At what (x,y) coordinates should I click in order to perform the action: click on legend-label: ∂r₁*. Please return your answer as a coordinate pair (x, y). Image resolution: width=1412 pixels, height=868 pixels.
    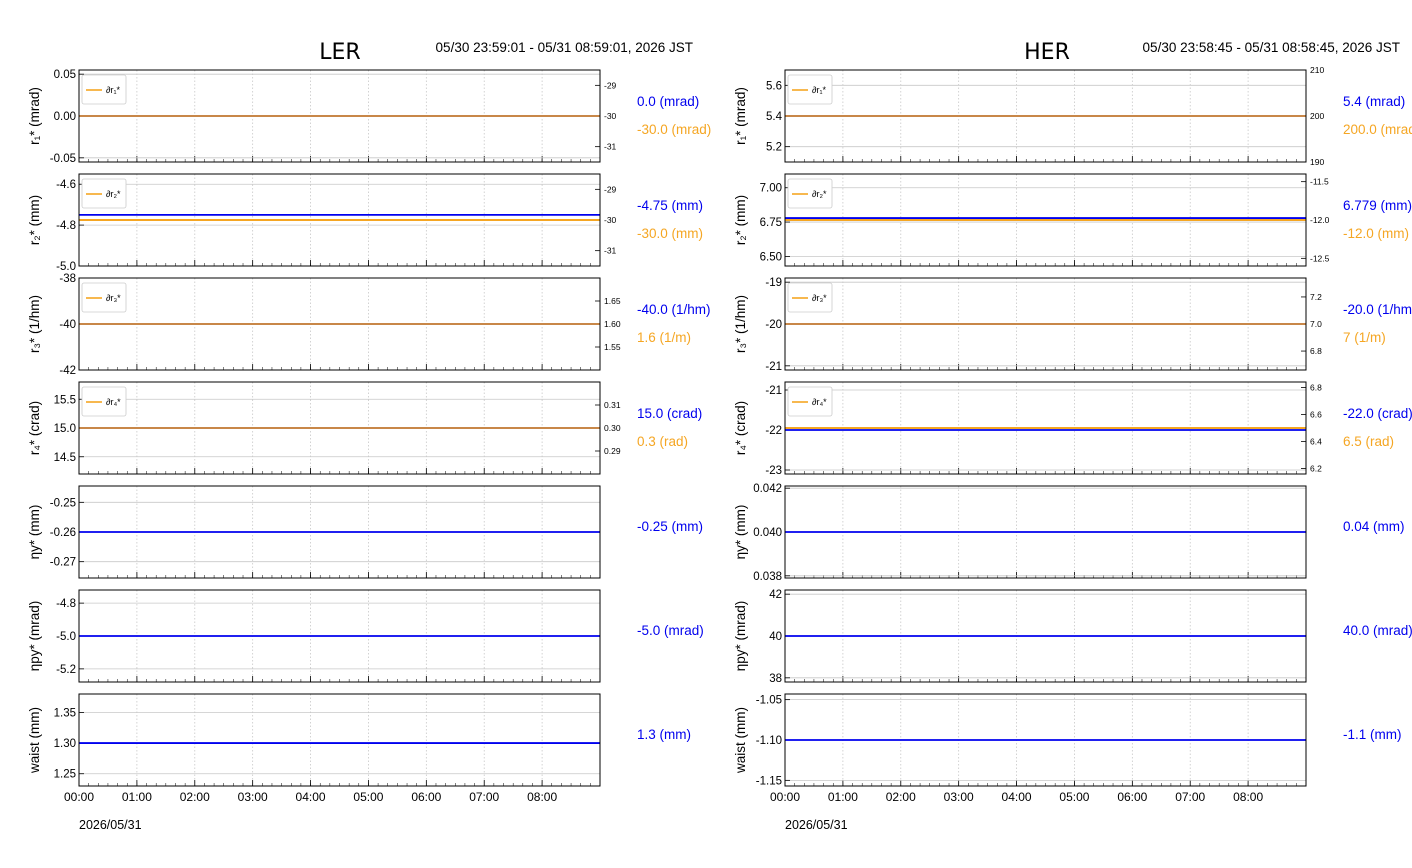
    Looking at the image, I should click on (819, 90).